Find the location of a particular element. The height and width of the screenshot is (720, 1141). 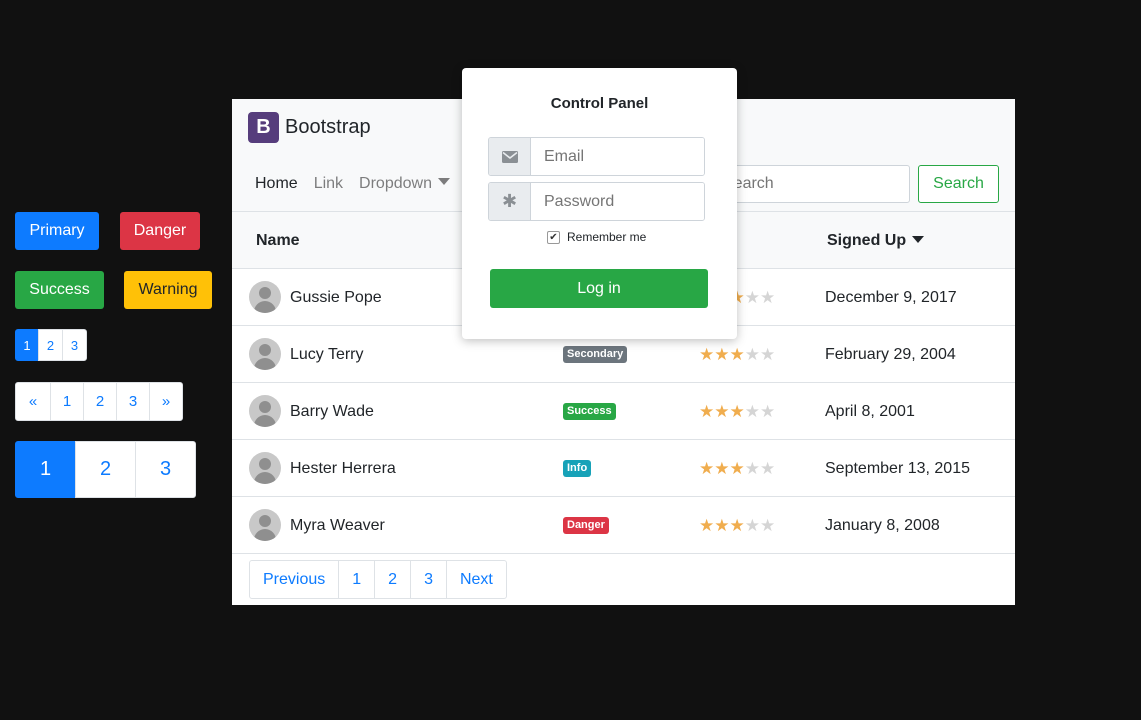

nav-links: Home Link Dropdown is located at coordinates (360, 184).